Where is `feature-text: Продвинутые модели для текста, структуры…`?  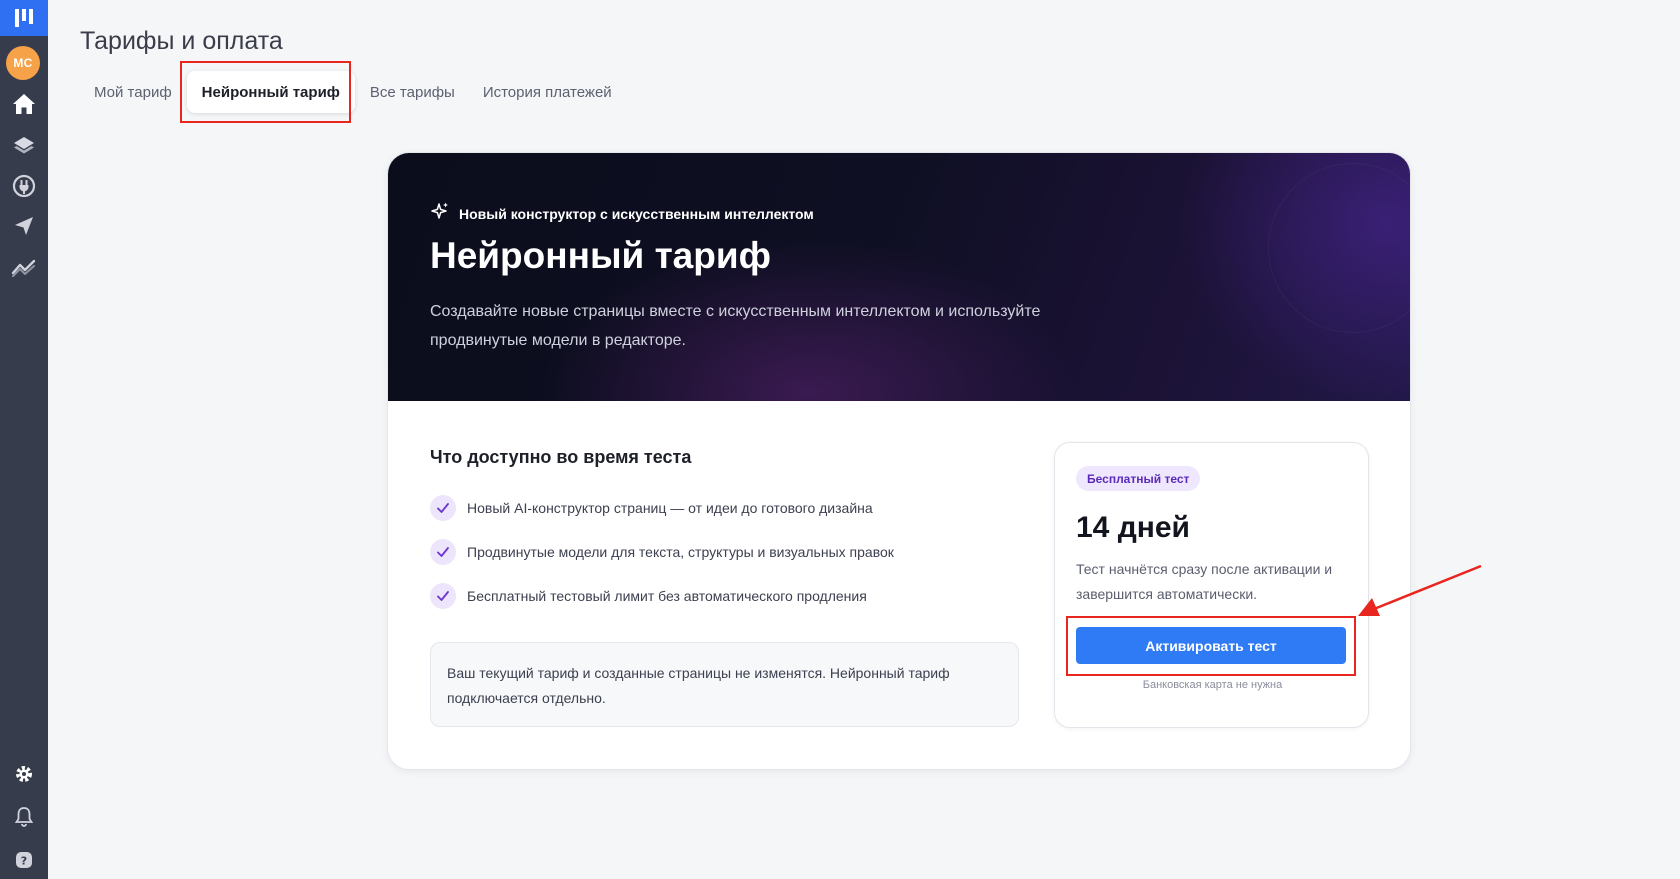 feature-text: Продвинутые модели для текста, структуры… is located at coordinates (680, 552).